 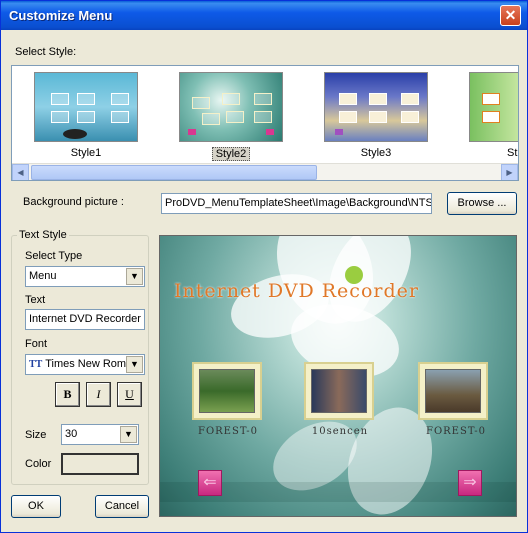 What do you see at coordinates (36, 506) in the screenshot?
I see `ok-button: OK` at bounding box center [36, 506].